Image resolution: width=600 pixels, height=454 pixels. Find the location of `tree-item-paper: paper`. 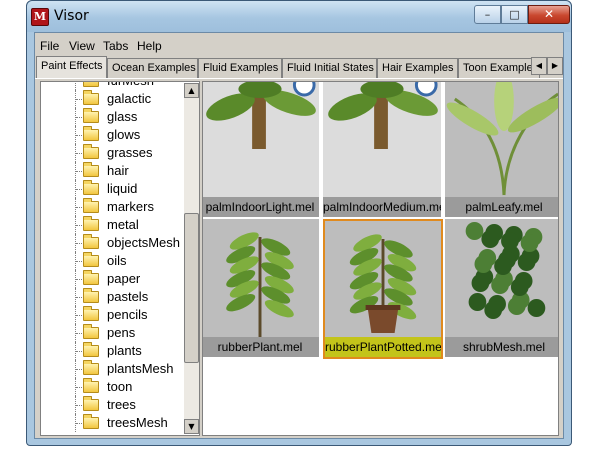

tree-item-paper: paper is located at coordinates (111, 279).